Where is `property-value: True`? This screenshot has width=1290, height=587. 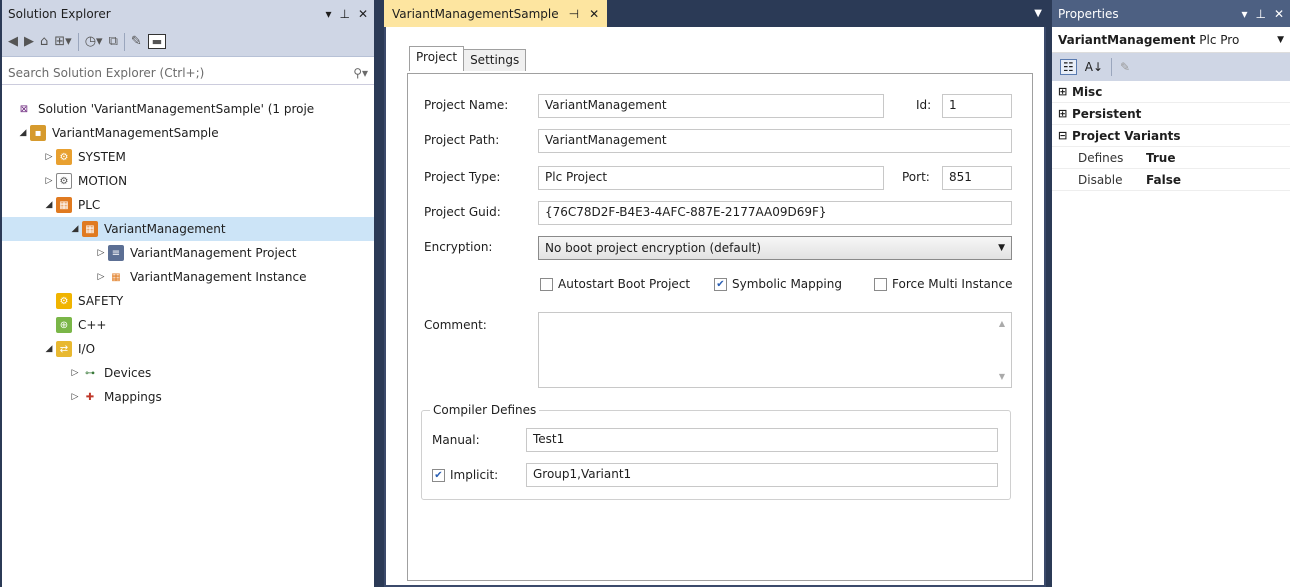
property-value: True is located at coordinates (1158, 158).